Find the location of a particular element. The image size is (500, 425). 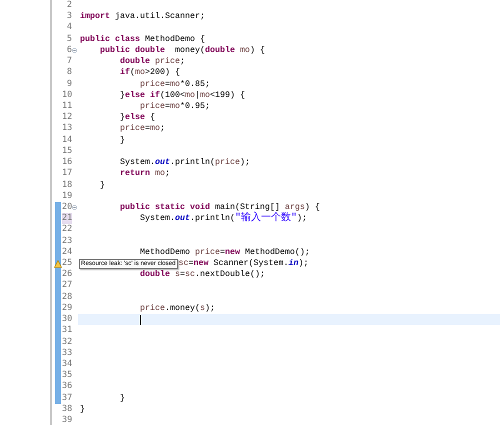

line-number: 12 is located at coordinates (67, 118).